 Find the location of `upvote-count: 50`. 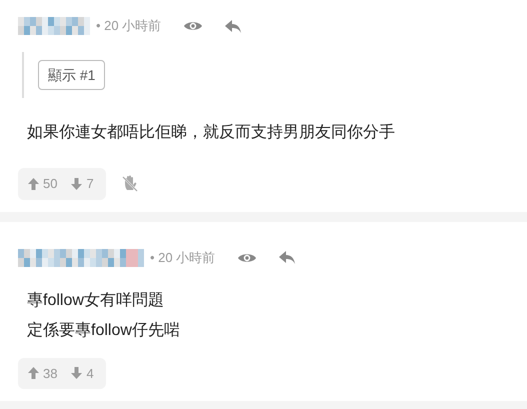

upvote-count: 50 is located at coordinates (50, 184).